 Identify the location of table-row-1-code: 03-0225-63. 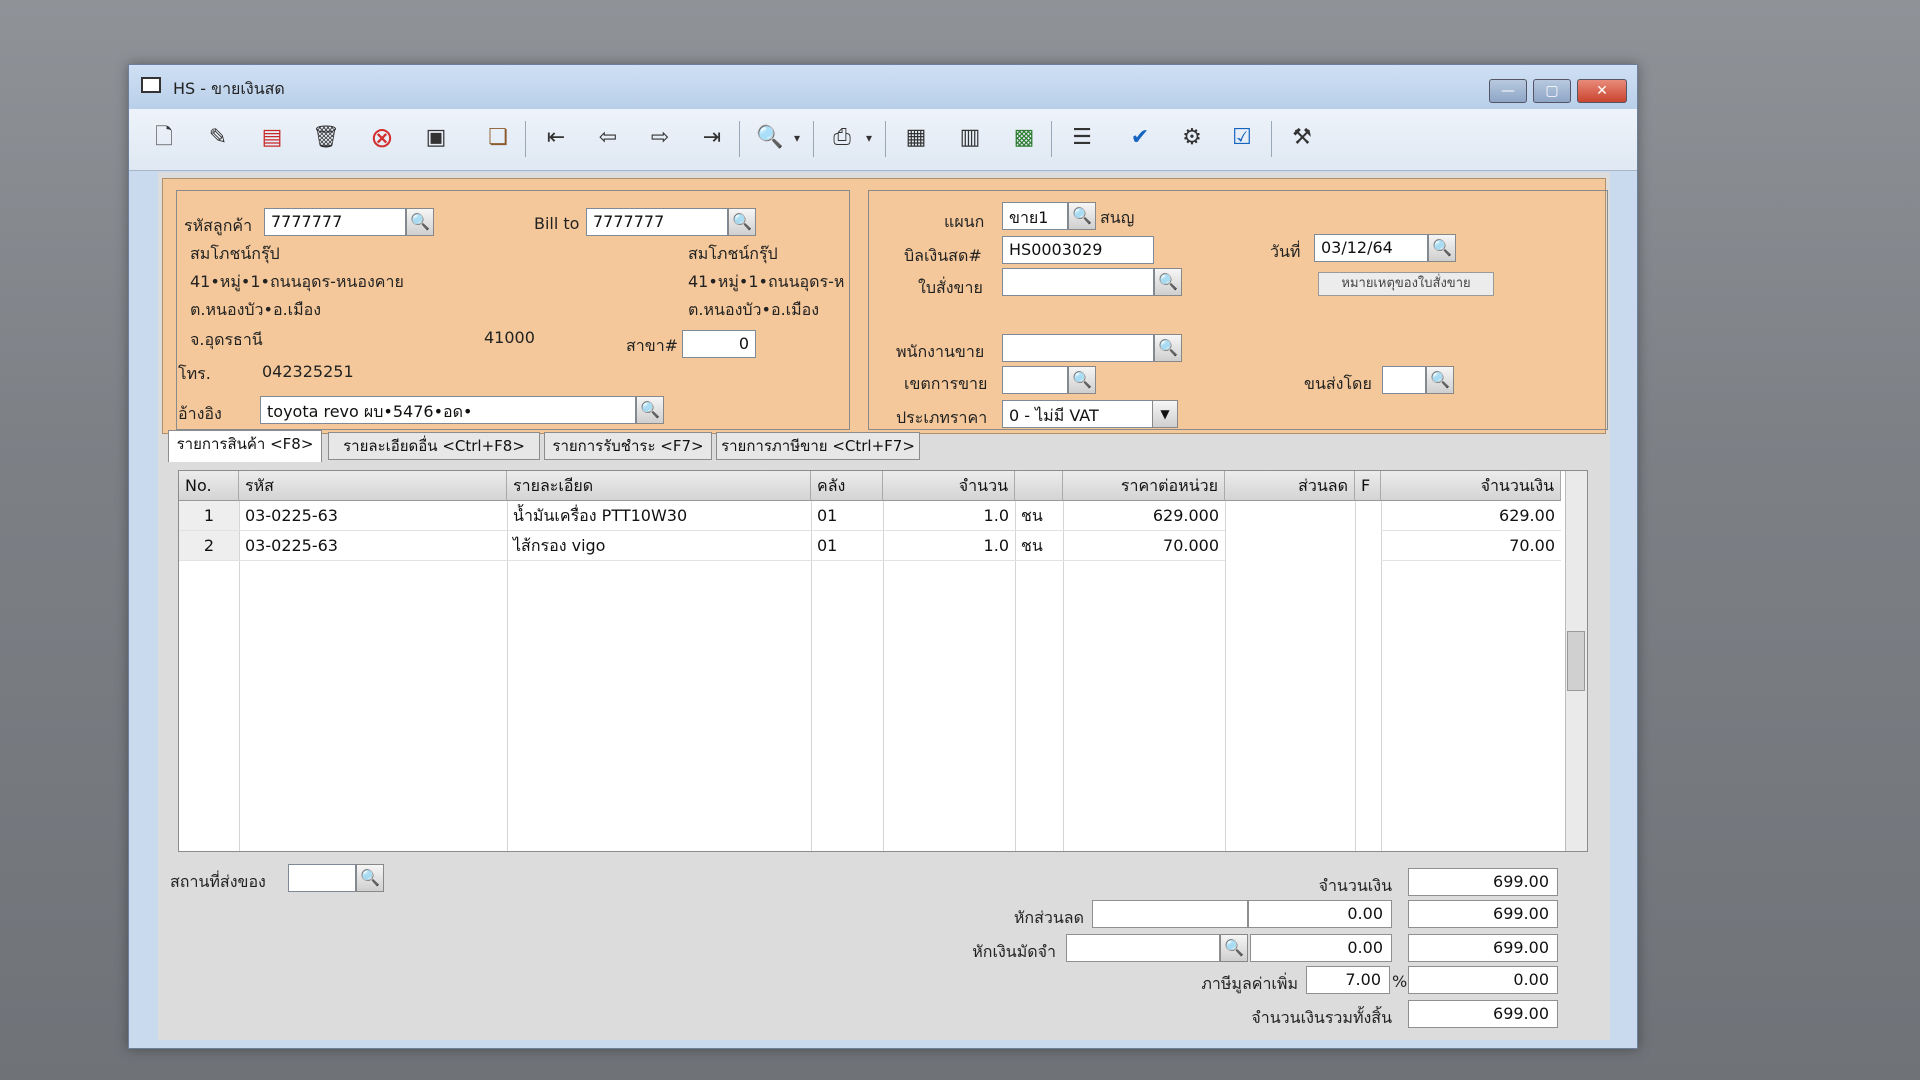
(373, 516).